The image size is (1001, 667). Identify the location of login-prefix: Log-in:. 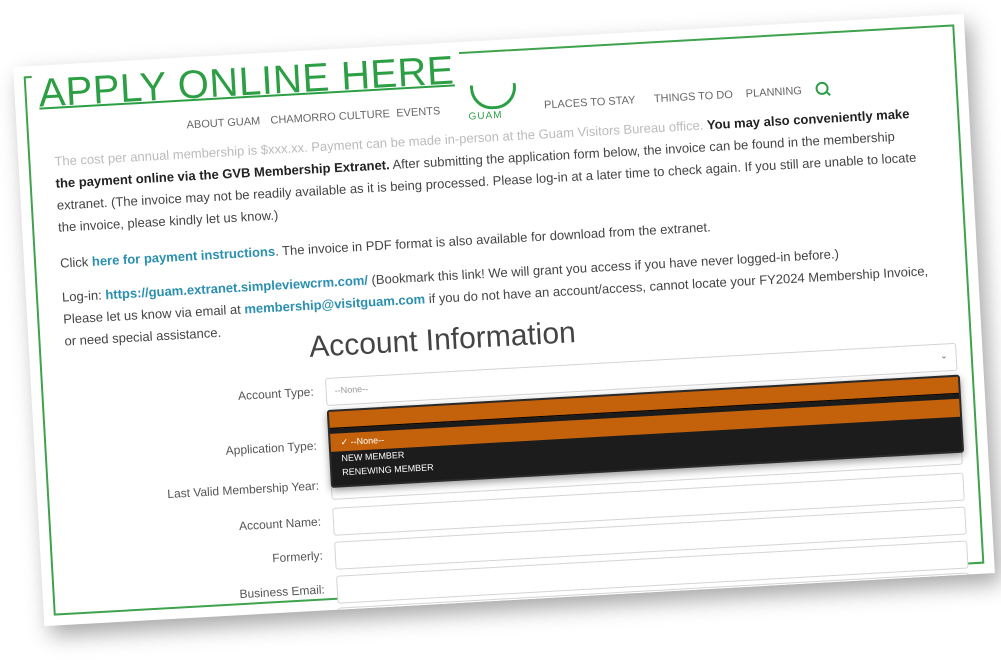
(82, 296).